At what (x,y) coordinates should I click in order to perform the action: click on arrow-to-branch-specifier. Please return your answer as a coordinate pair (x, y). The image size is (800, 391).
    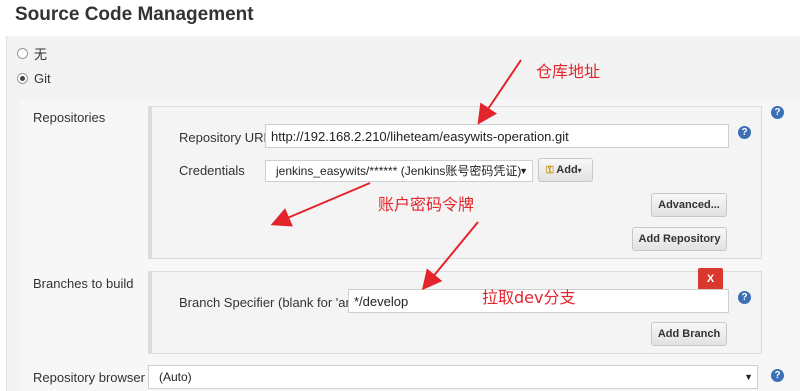
    Looking at the image, I should click on (450, 256).